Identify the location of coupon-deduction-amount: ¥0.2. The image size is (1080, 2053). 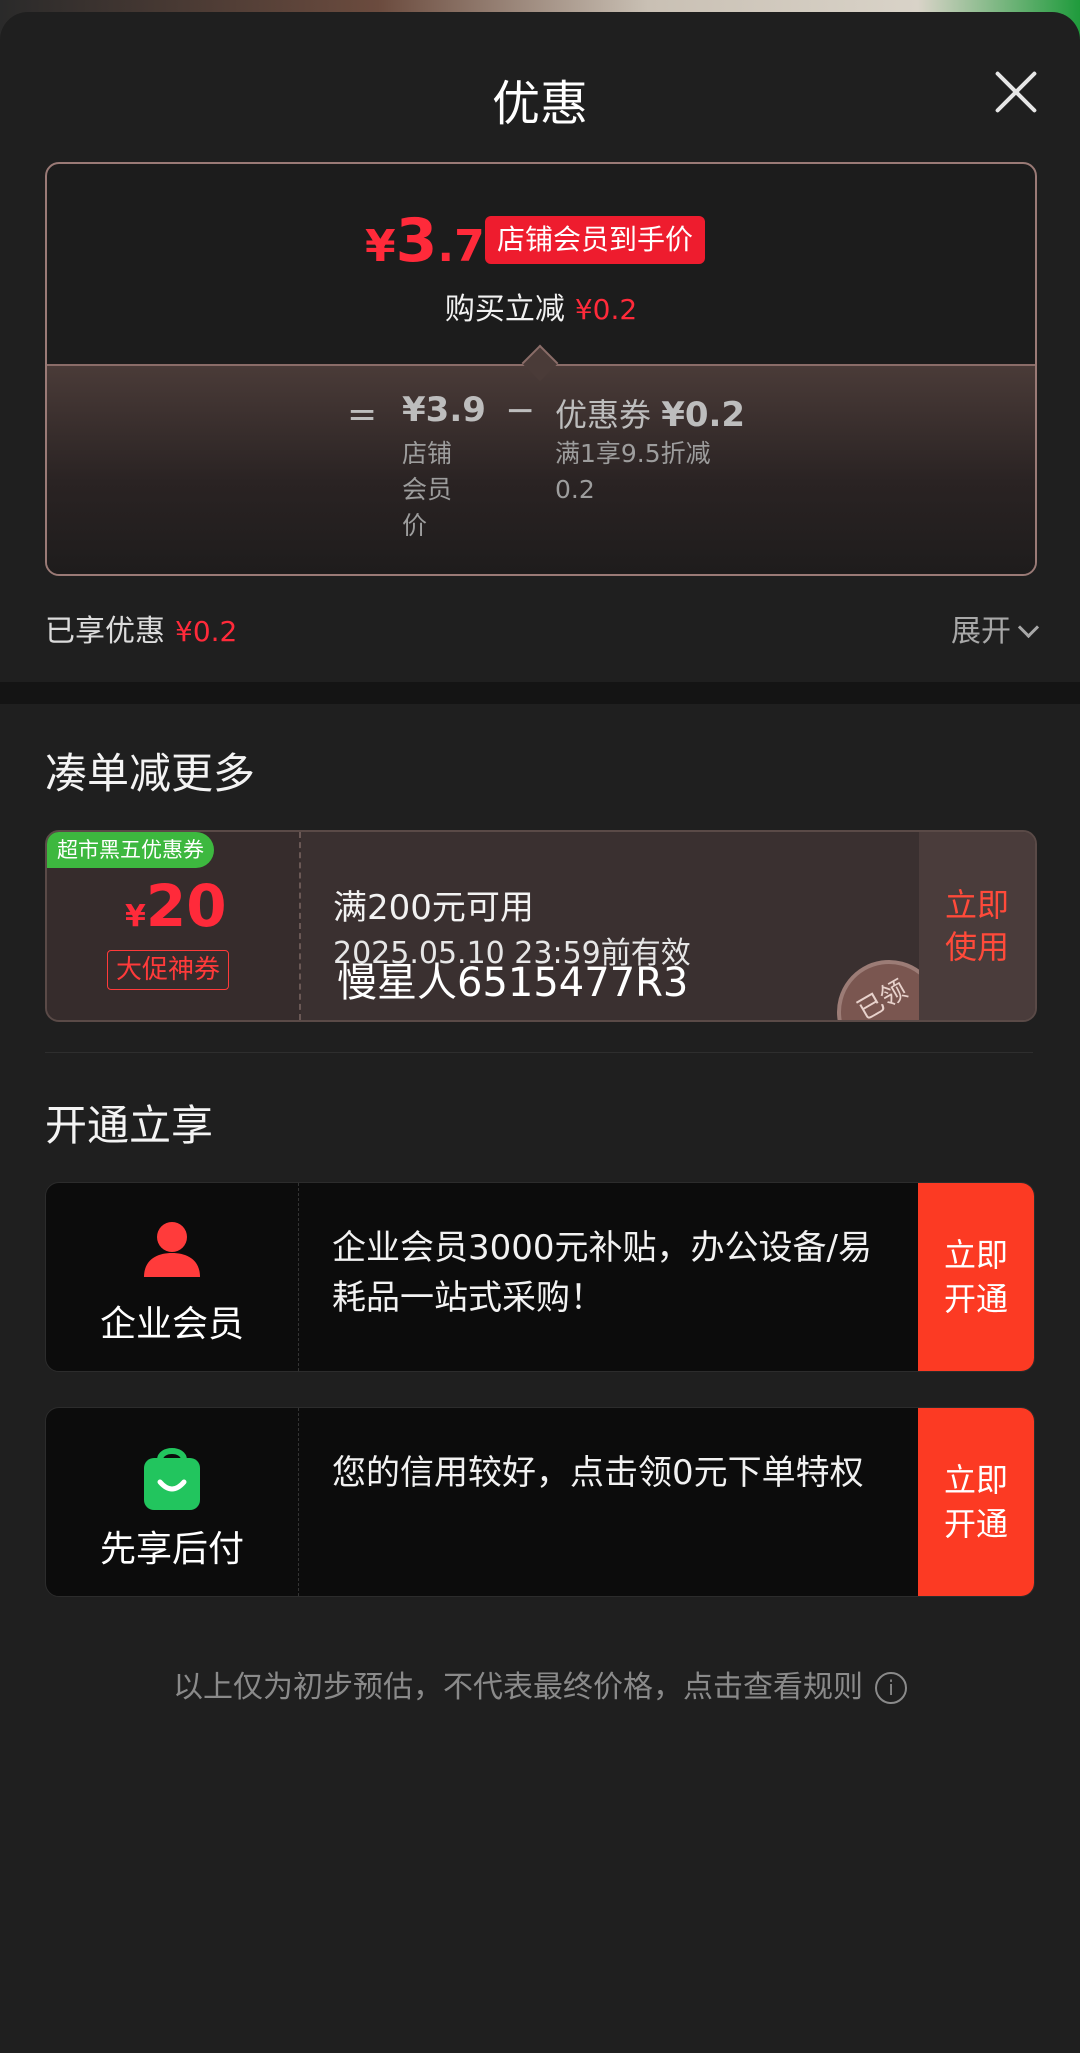
(703, 415).